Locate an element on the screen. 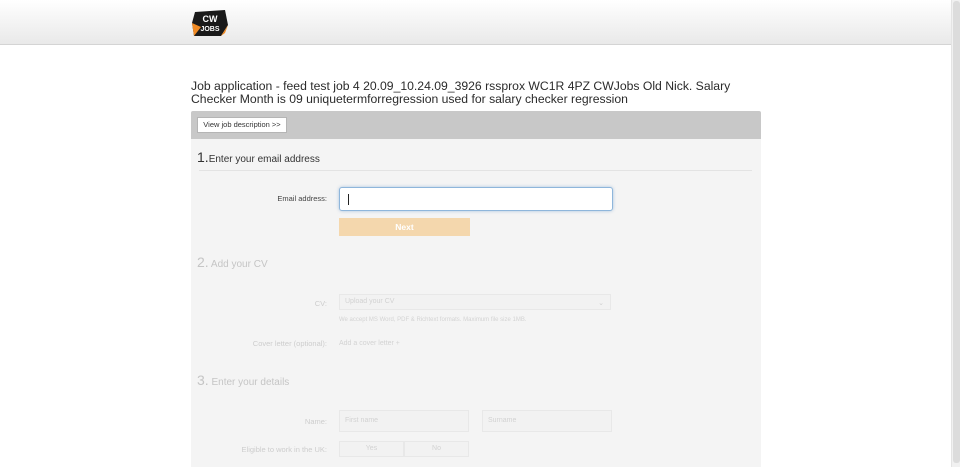  step1-title: Enter your email address is located at coordinates (264, 159).